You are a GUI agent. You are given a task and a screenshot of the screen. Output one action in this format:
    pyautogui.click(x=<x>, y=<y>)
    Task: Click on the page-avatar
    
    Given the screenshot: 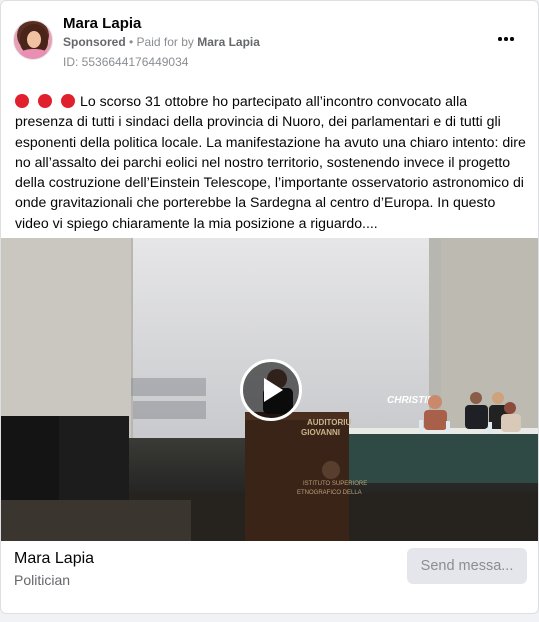 What is the action you would take?
    pyautogui.click(x=33, y=40)
    